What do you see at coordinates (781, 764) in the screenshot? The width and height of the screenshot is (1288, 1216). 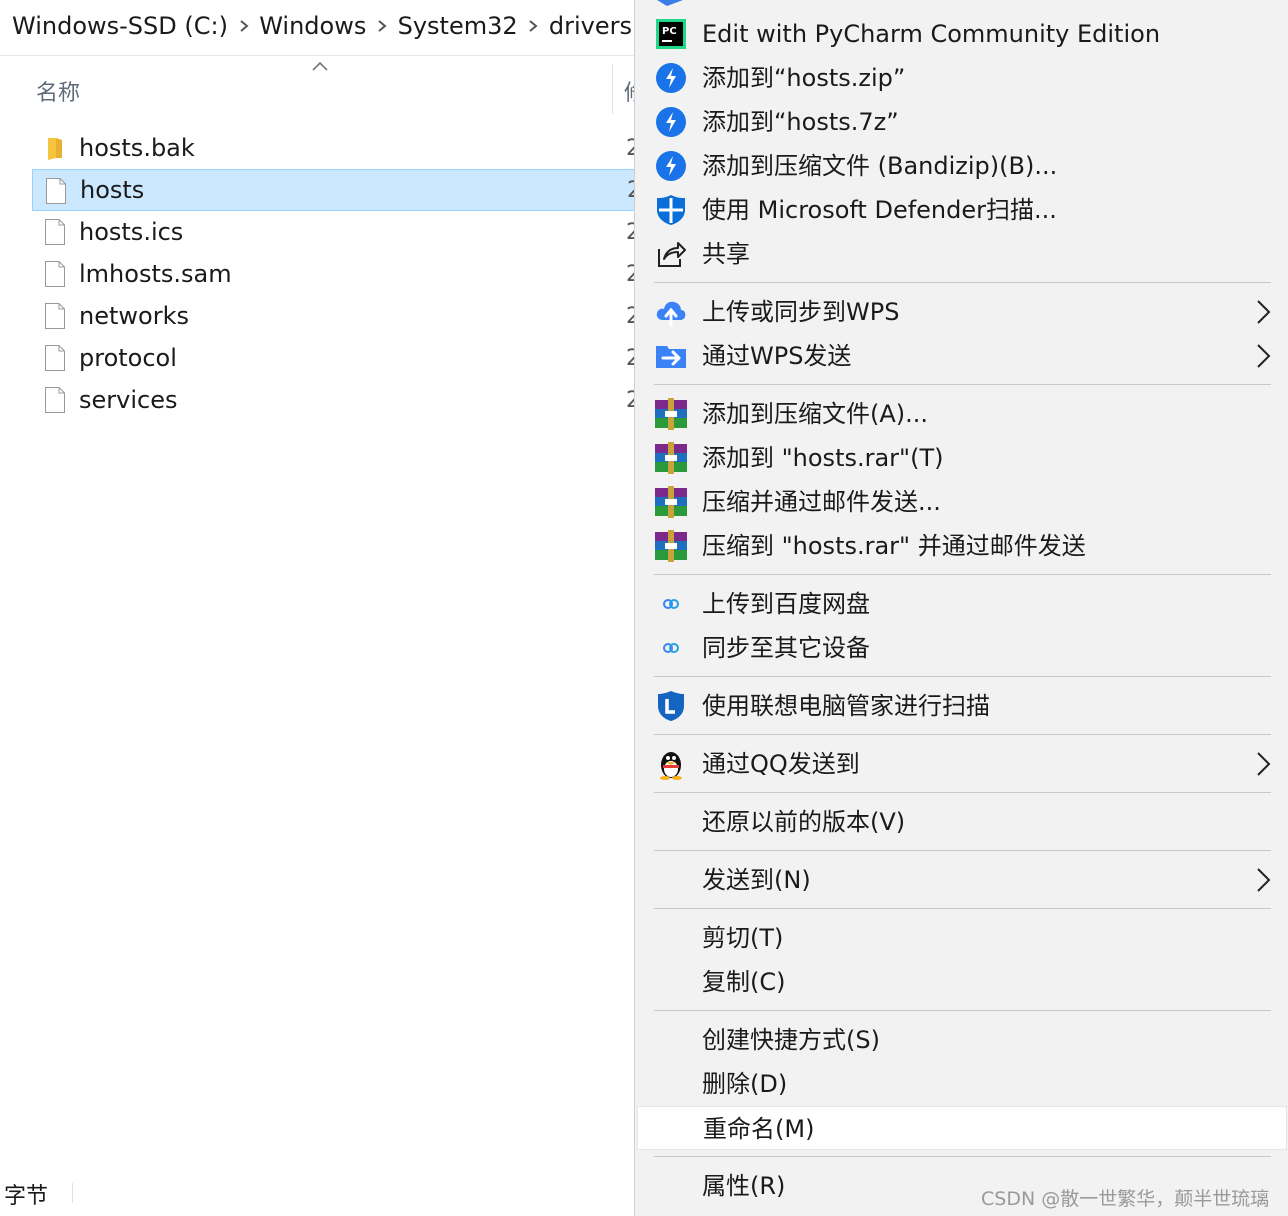 I see `menu-item-label: 通过QQ发送到` at bounding box center [781, 764].